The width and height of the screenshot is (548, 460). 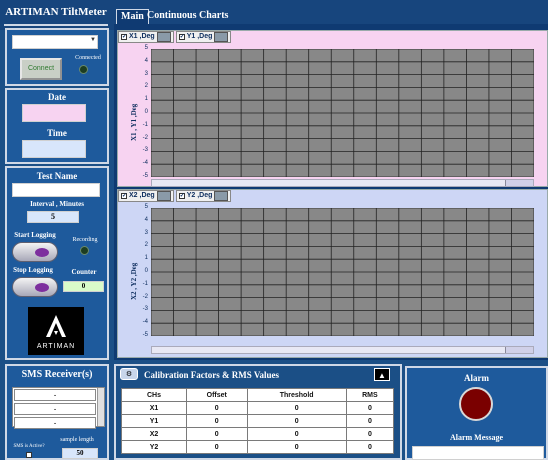 What do you see at coordinates (296, 421) in the screenshot?
I see `threshold-y1: 0` at bounding box center [296, 421].